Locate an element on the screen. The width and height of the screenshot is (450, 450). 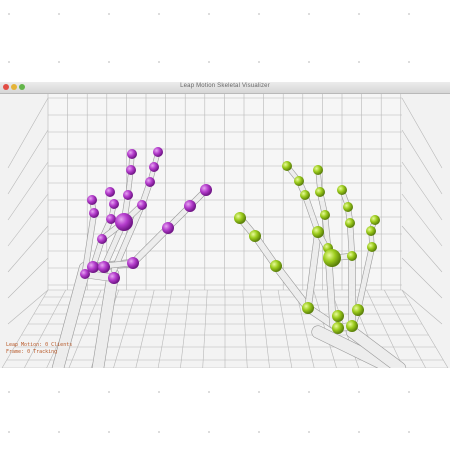
status-line-frame: Frame: 0 Tracking is located at coordinates (32, 352).